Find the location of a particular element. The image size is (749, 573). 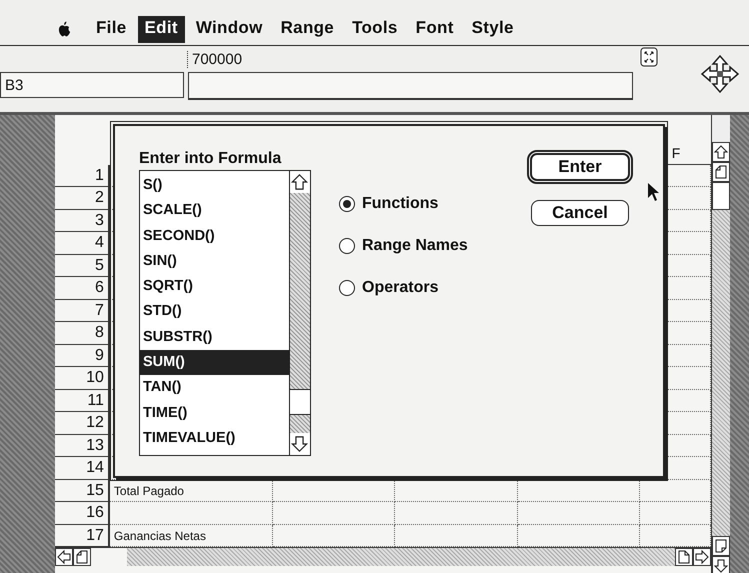

list-item: SUBSTR() is located at coordinates (214, 337).